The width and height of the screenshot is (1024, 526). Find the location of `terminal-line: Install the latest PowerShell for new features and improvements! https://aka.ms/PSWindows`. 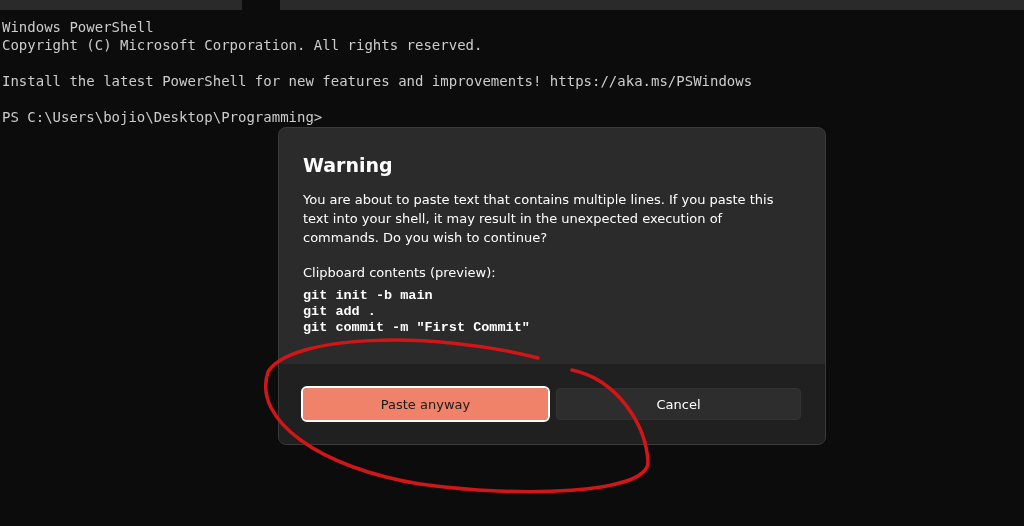

terminal-line: Install the latest PowerShell for new features and improvements! https://aka.ms/PSWindows is located at coordinates (377, 81).